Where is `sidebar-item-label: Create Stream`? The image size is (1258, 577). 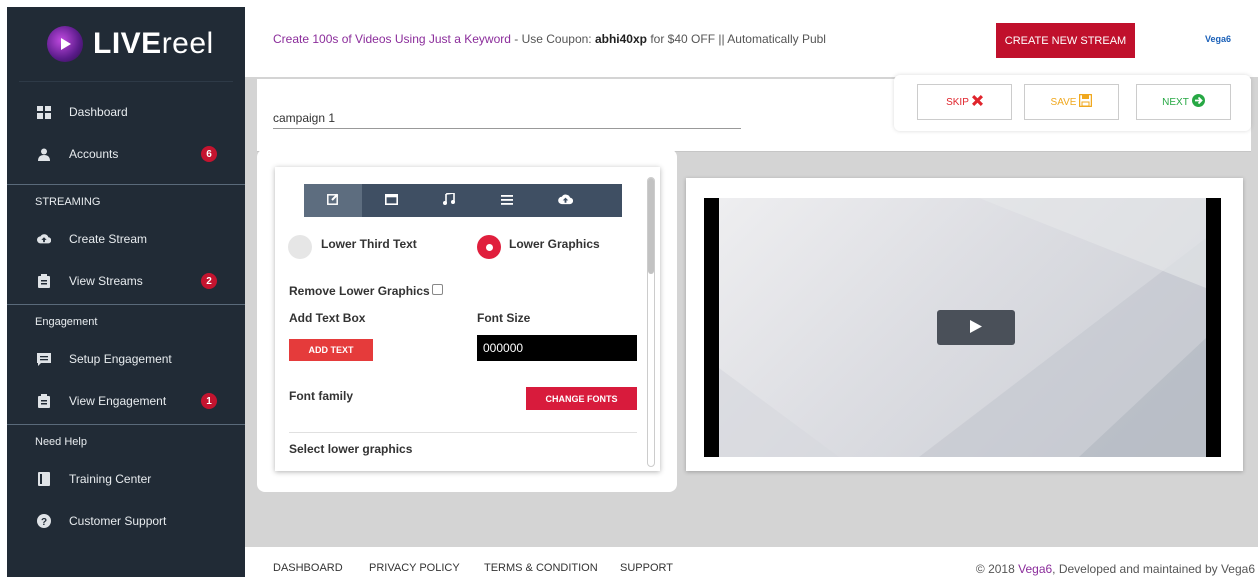 sidebar-item-label: Create Stream is located at coordinates (108, 239).